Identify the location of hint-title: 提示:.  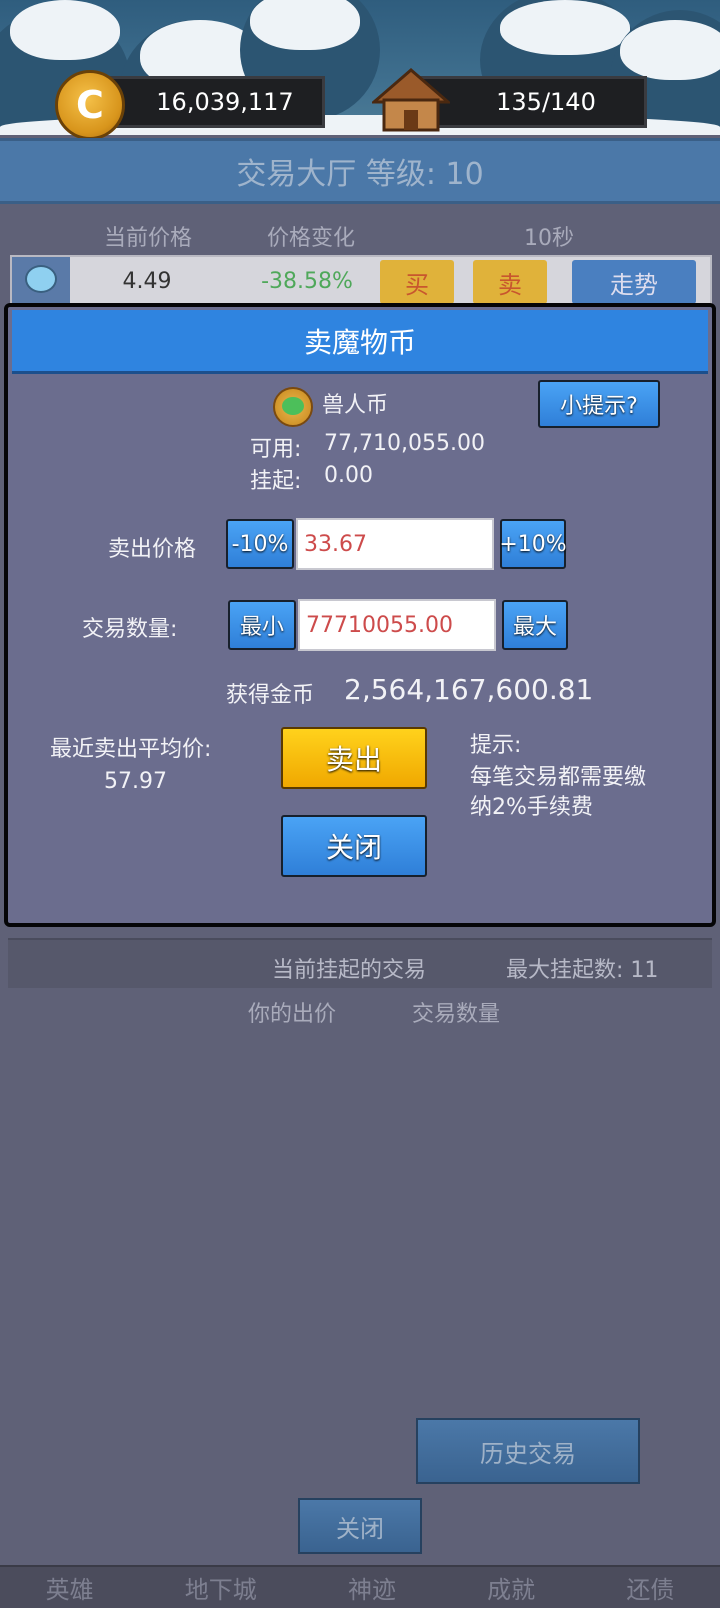
(496, 745).